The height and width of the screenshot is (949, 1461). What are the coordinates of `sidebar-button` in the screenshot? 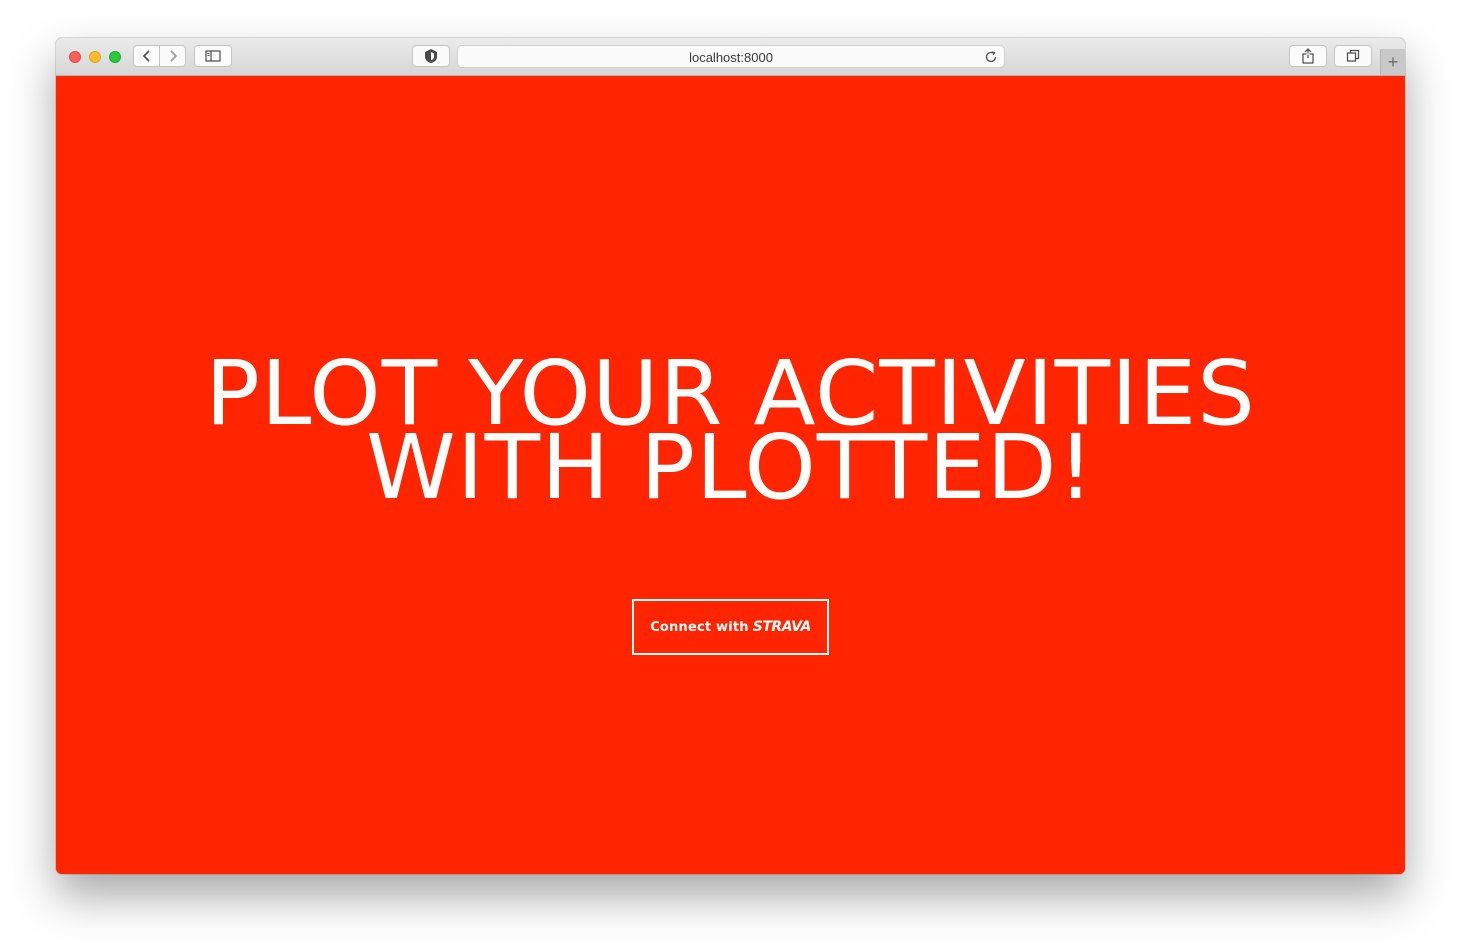 It's located at (213, 56).